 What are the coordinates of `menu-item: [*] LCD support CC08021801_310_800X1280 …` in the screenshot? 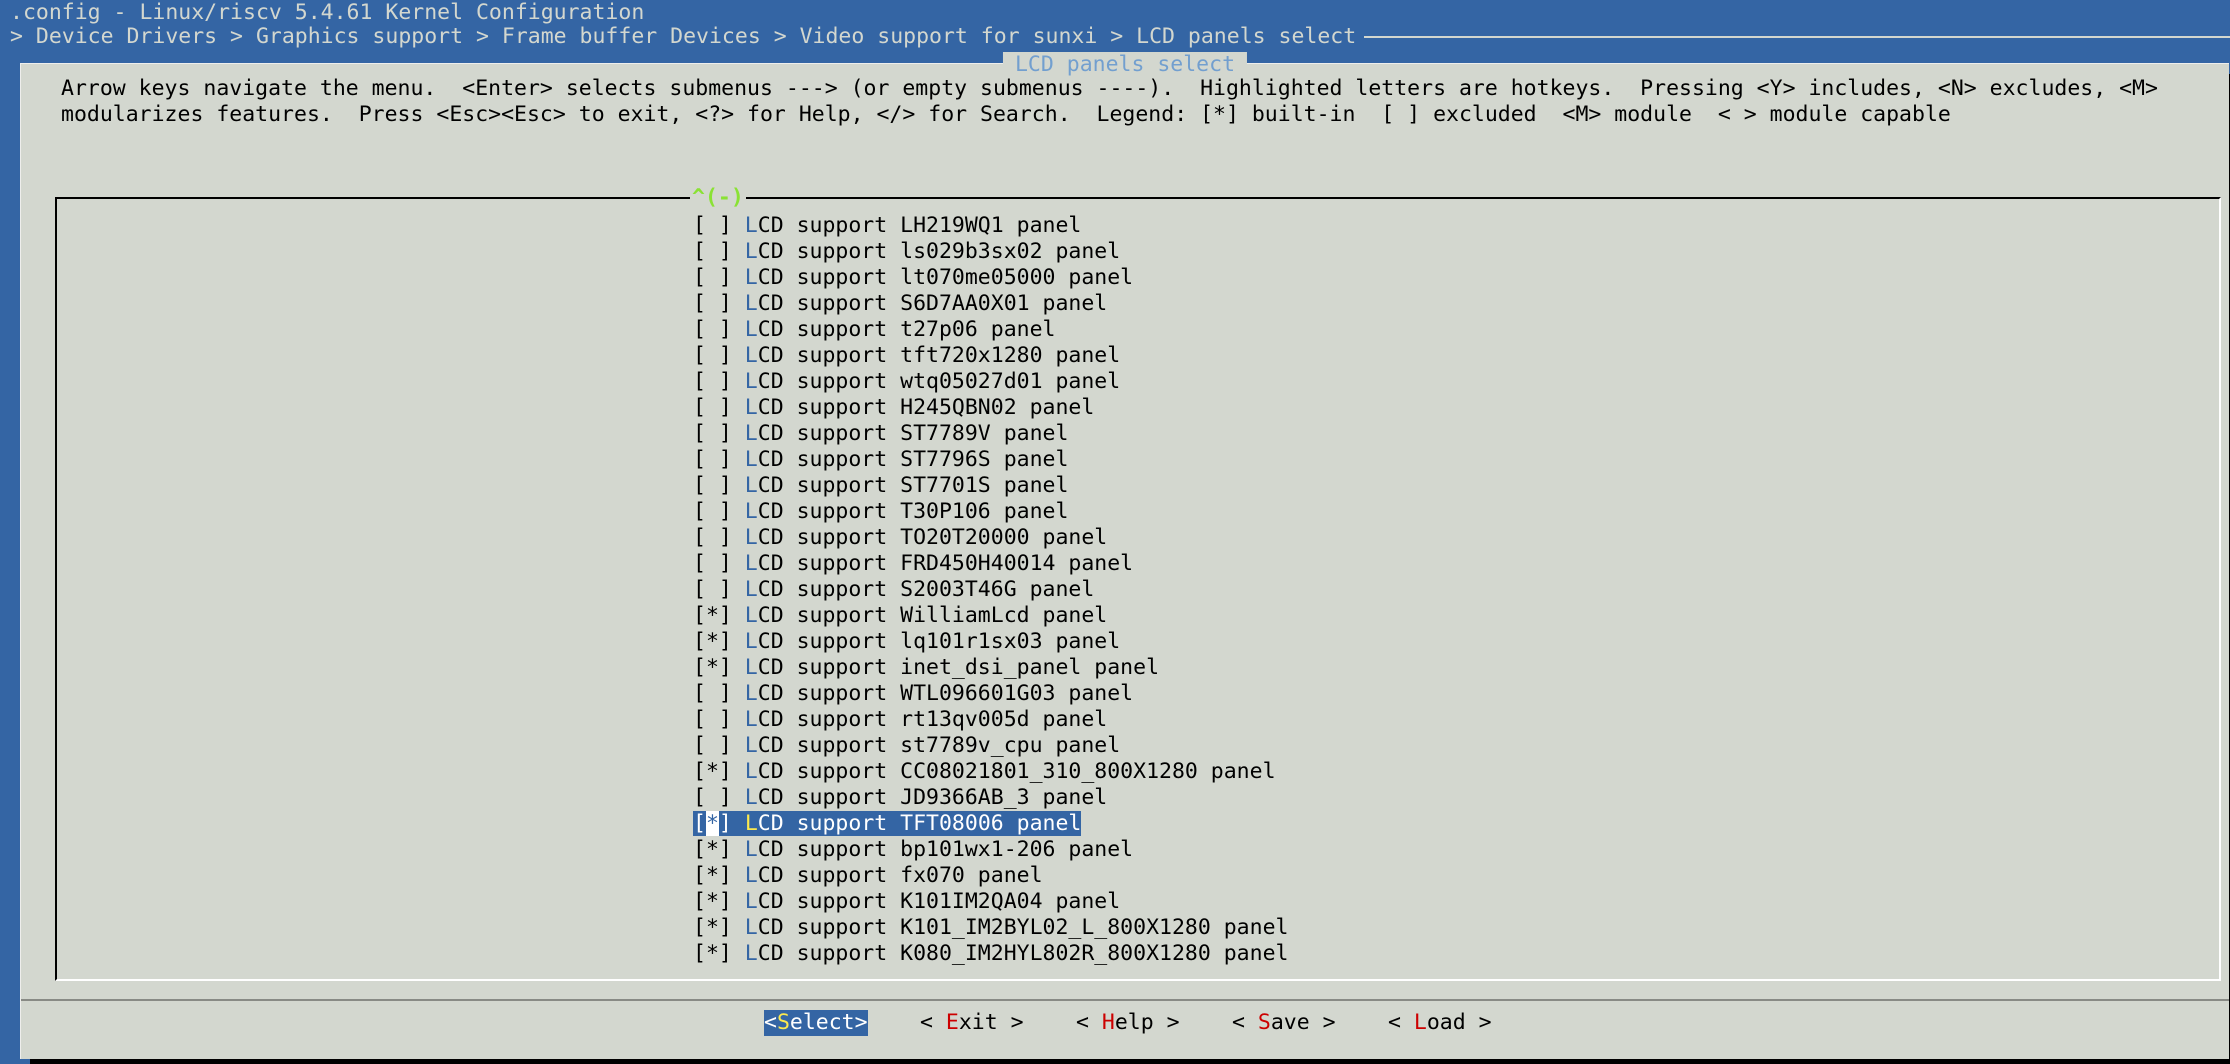 It's located at (990, 772).